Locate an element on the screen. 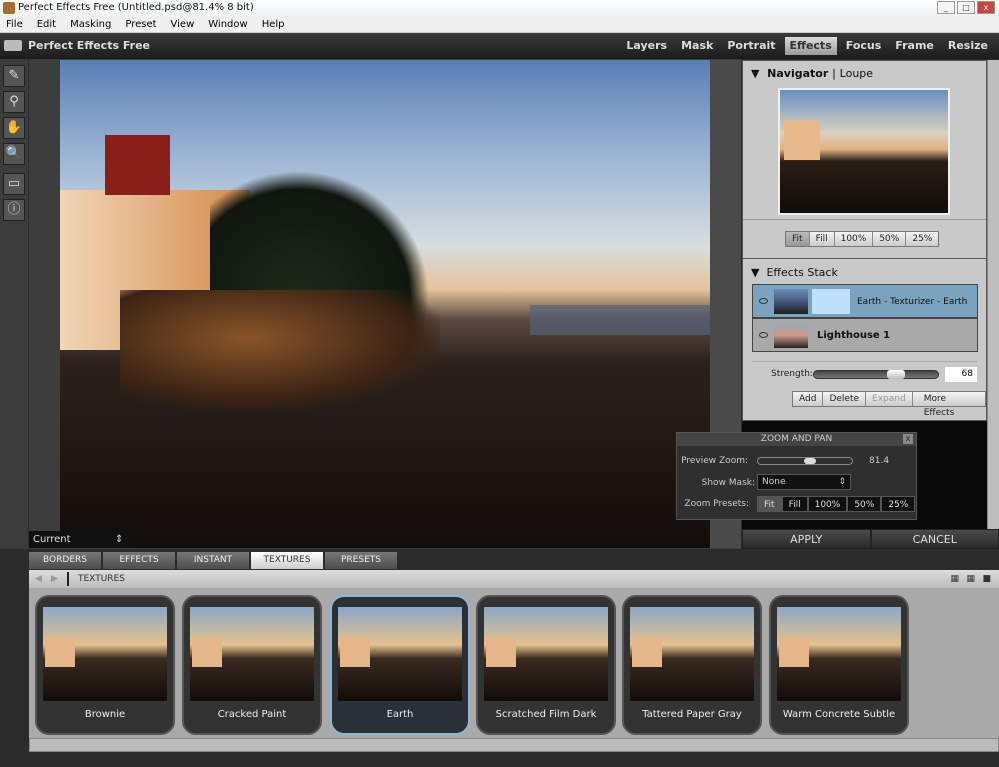  status-strip is located at coordinates (499, 759).